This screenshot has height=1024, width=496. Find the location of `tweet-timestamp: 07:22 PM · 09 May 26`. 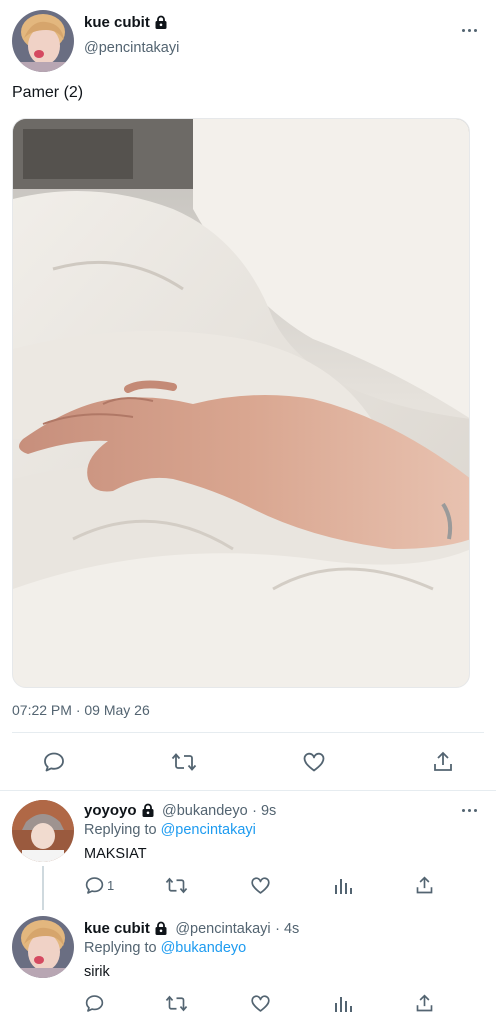

tweet-timestamp: 07:22 PM · 09 May 26 is located at coordinates (81, 710).